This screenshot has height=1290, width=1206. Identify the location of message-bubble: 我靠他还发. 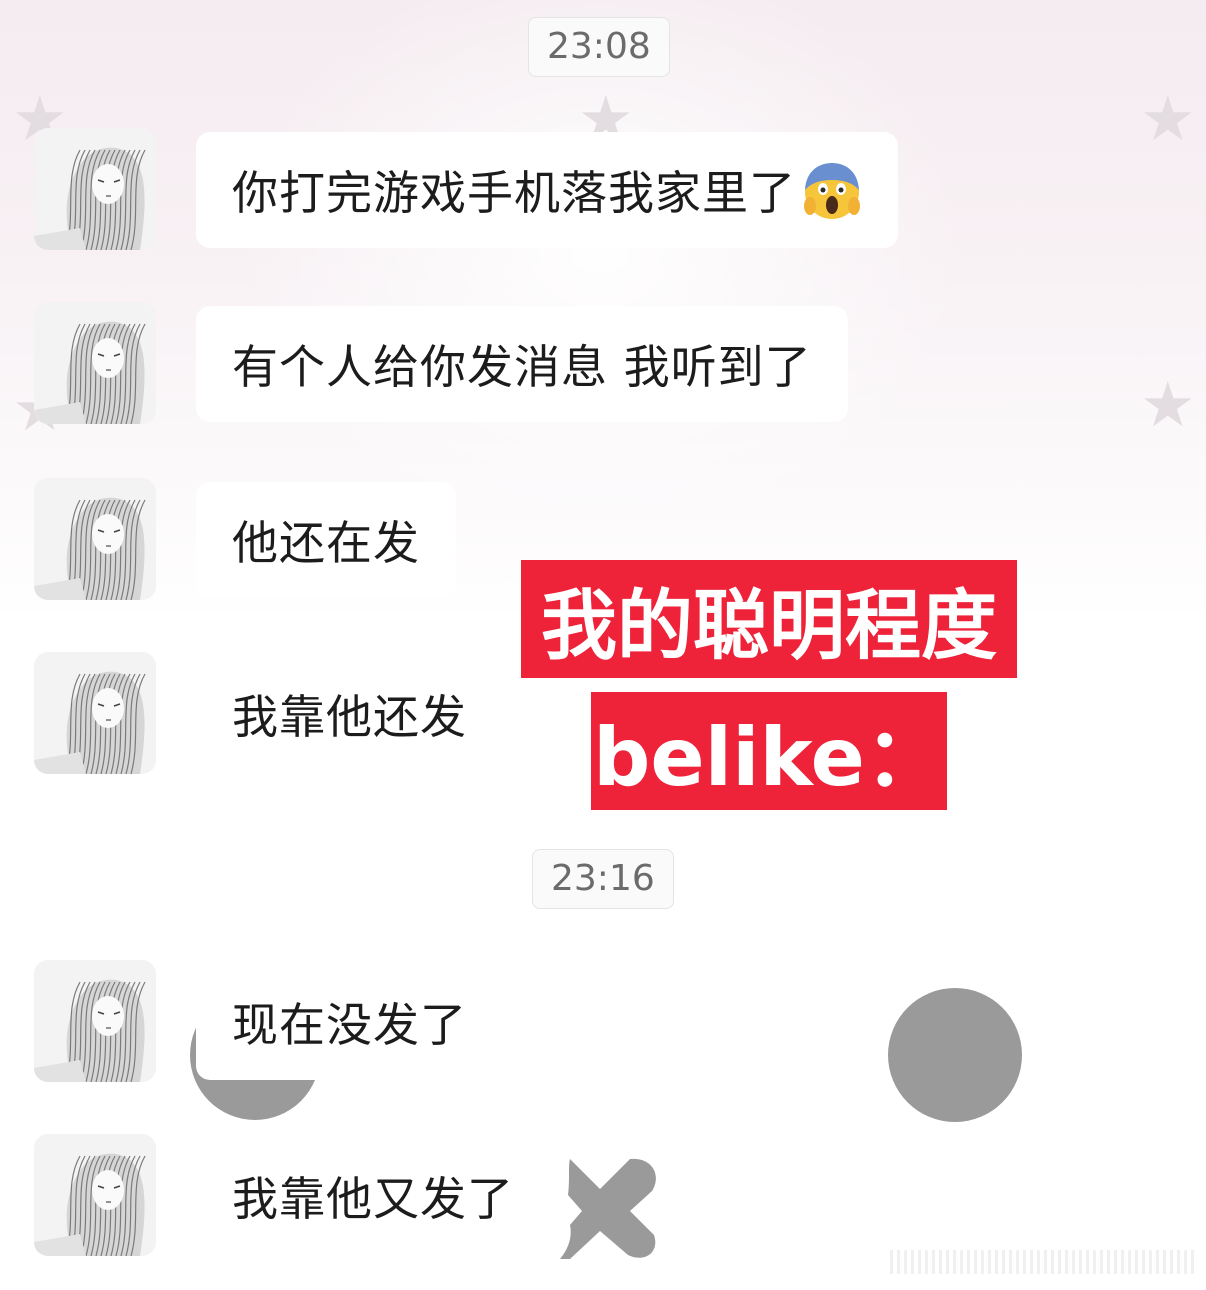
(349, 714).